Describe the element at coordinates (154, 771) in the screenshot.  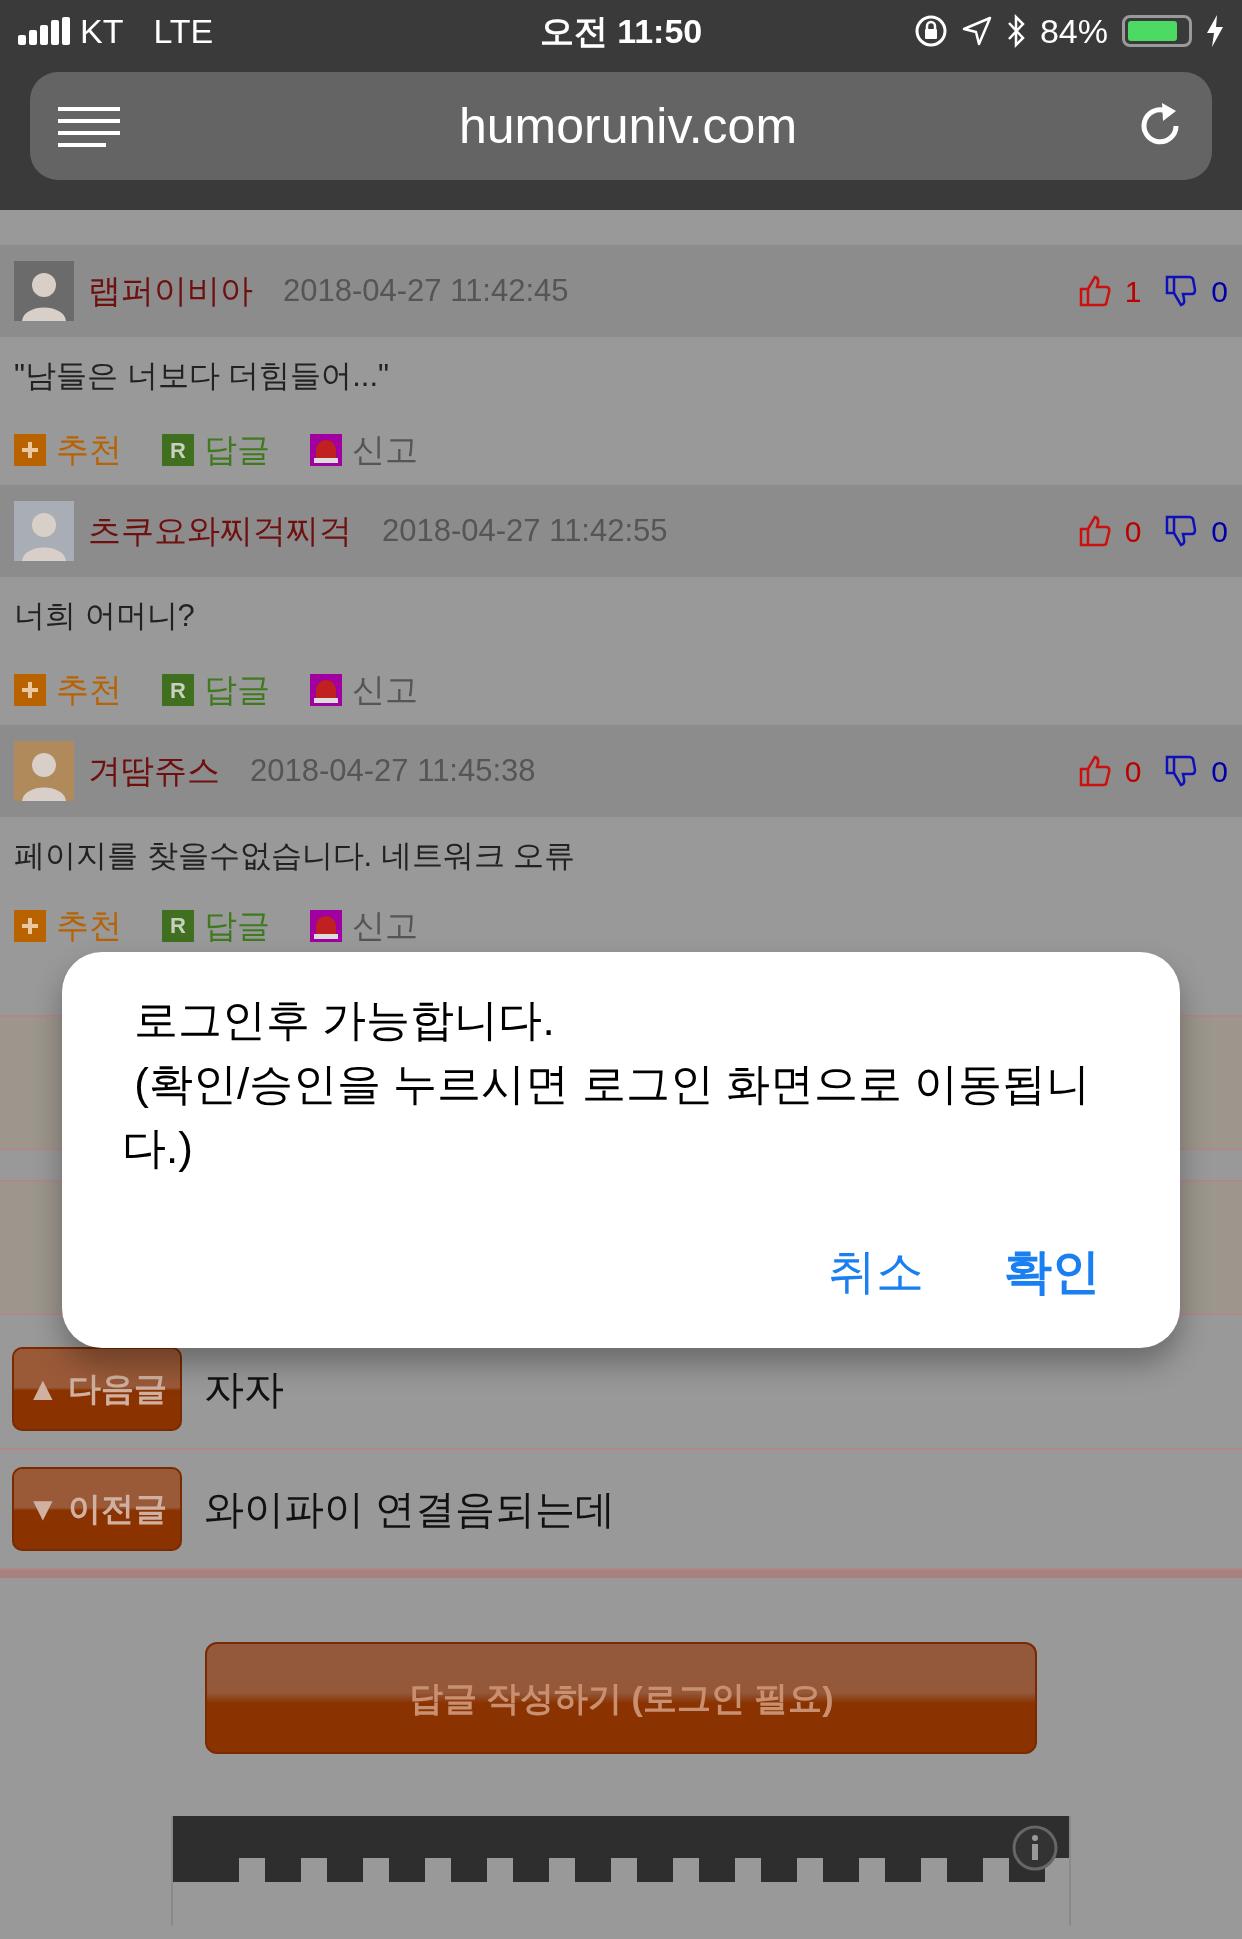
I see `author-name: 겨땀쥬스` at that location.